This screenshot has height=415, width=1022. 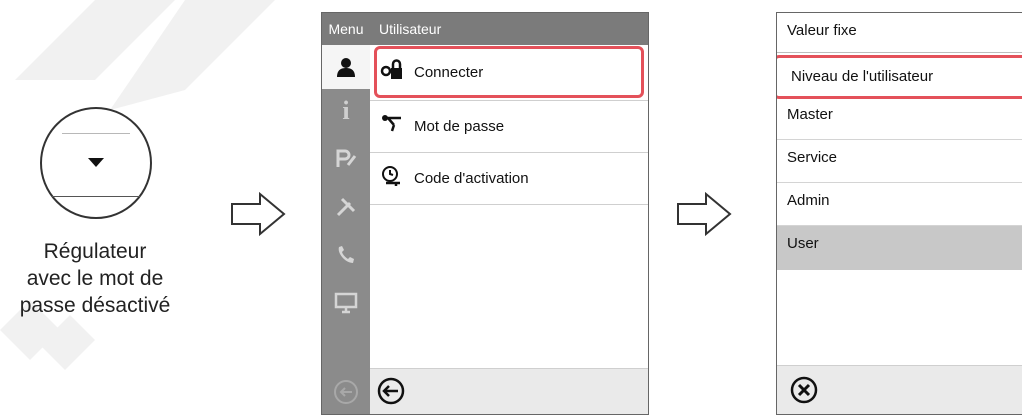 I want to click on caption-line-2: avec le mot de, so click(x=95, y=278).